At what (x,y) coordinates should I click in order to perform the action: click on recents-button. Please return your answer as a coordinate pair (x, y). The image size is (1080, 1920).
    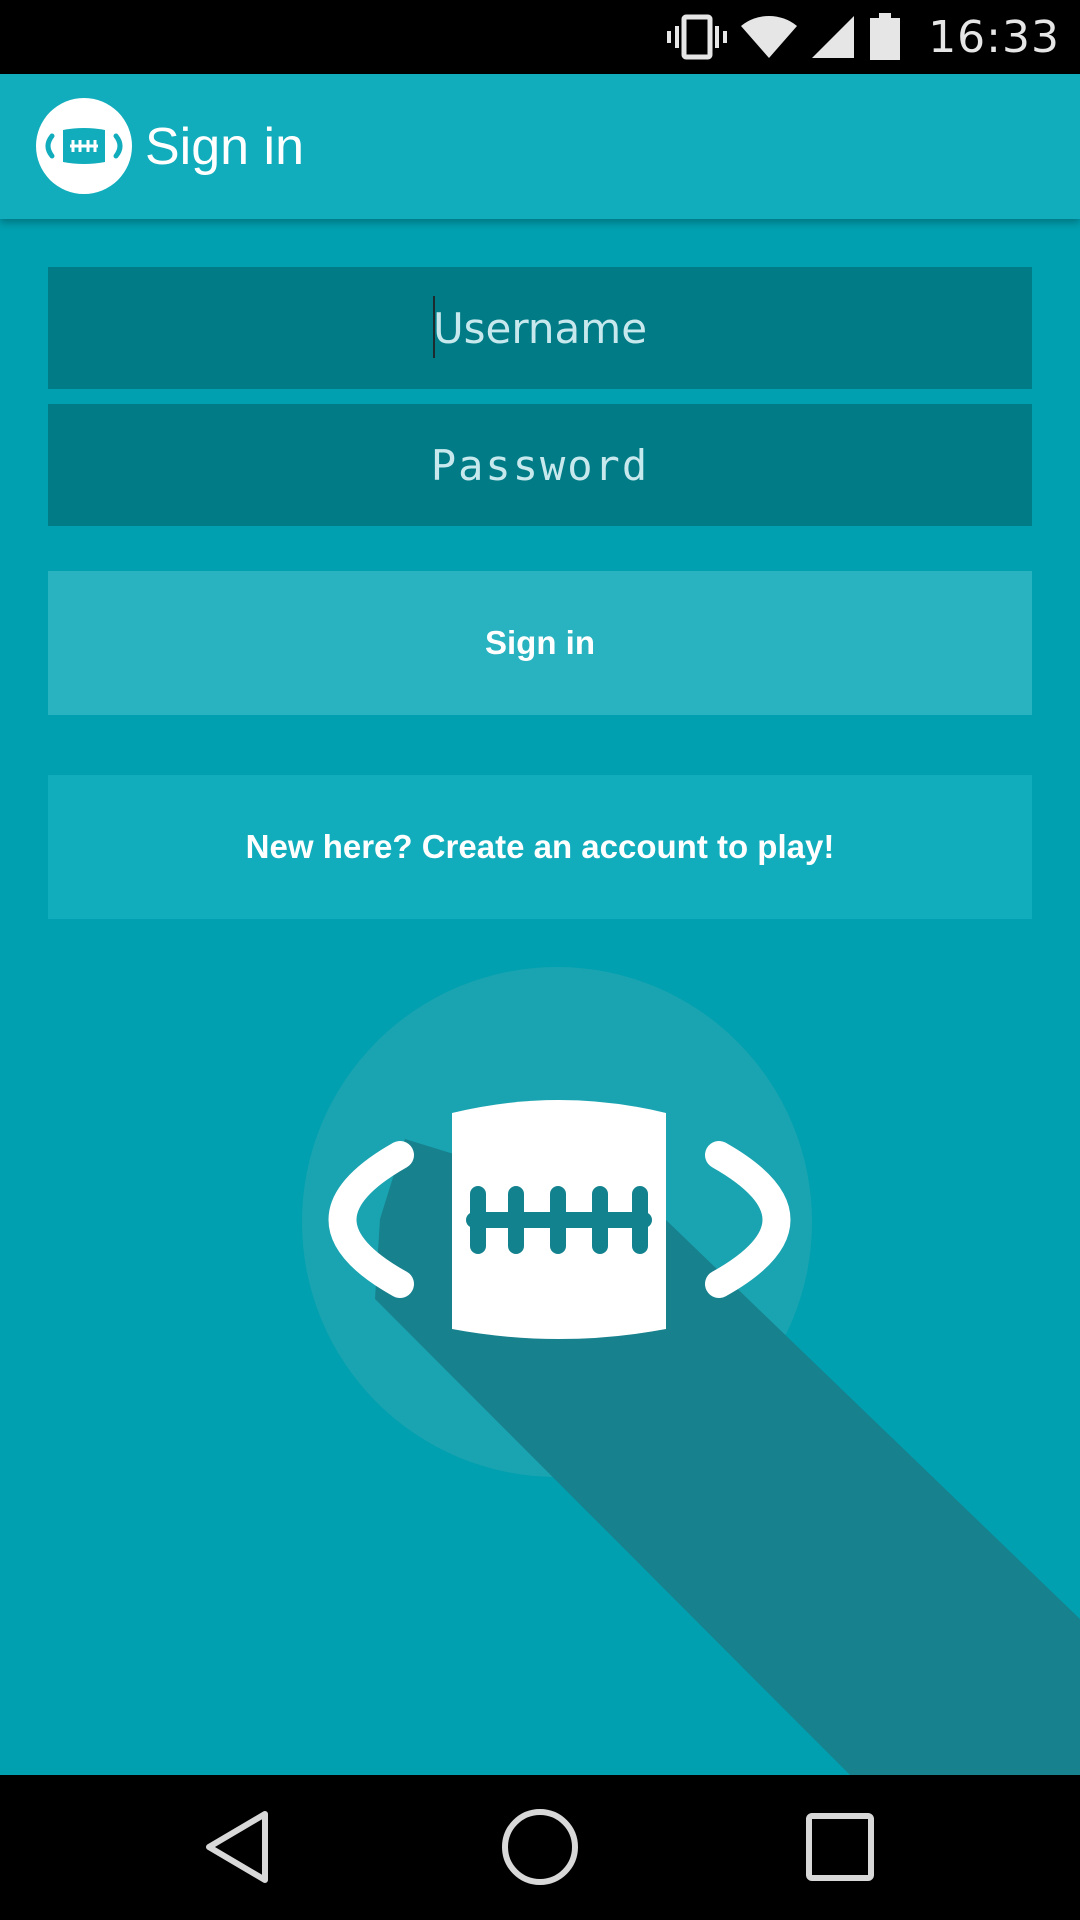
    Looking at the image, I should click on (840, 1847).